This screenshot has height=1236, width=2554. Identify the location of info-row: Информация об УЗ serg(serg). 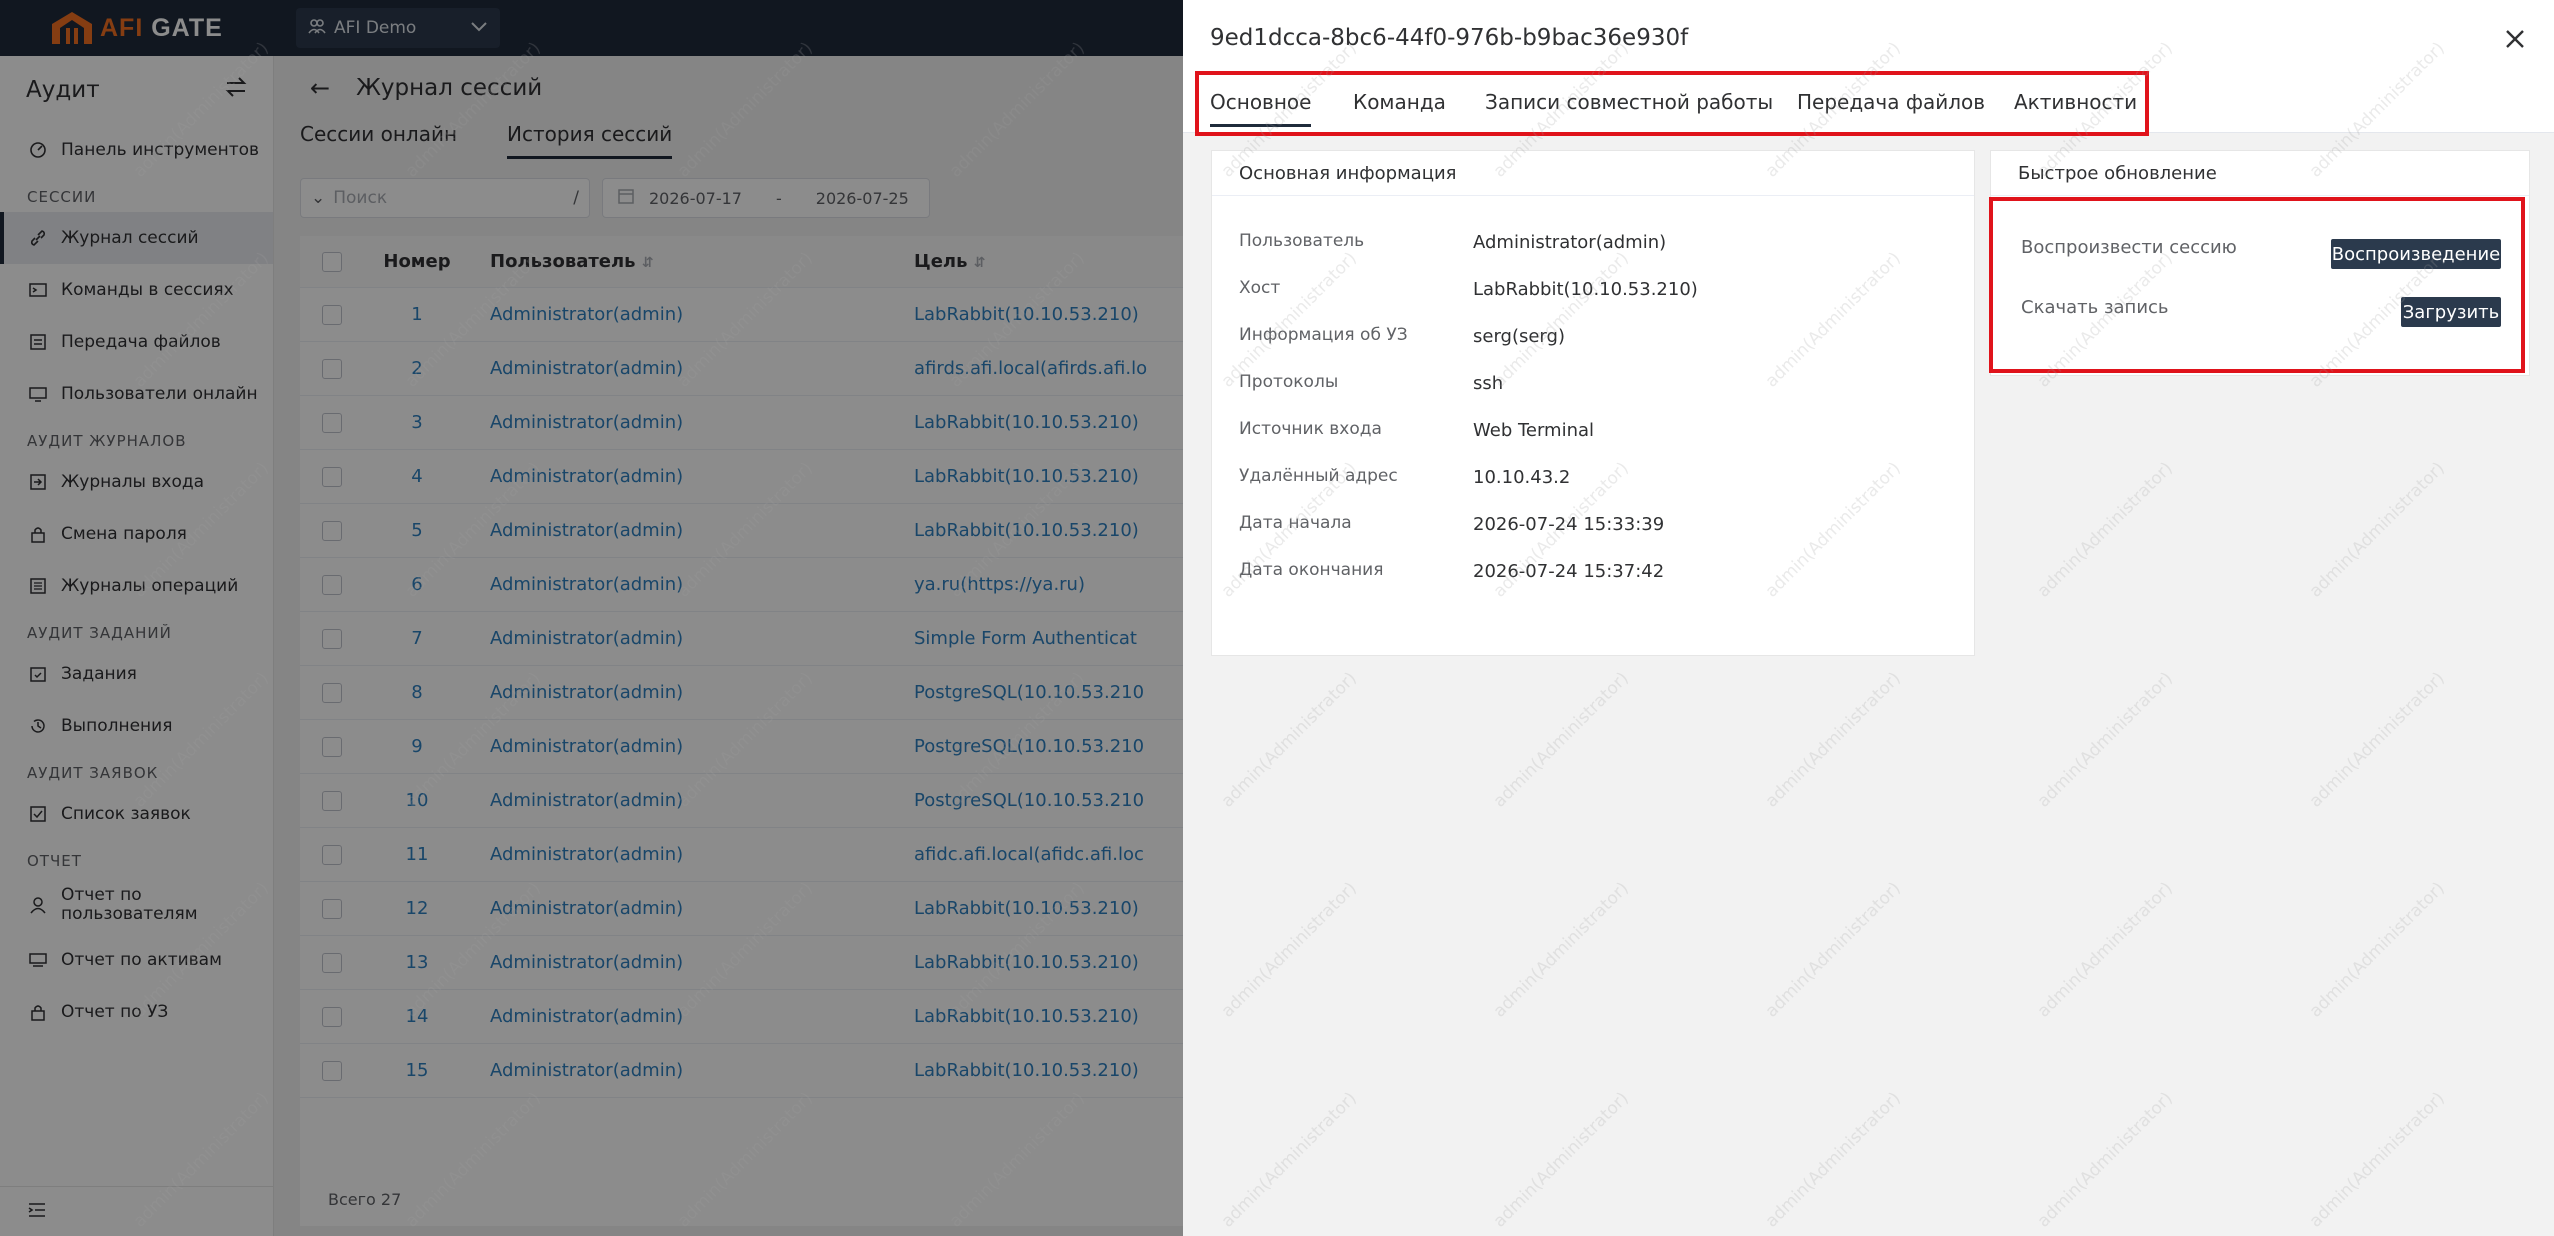
(1402, 336).